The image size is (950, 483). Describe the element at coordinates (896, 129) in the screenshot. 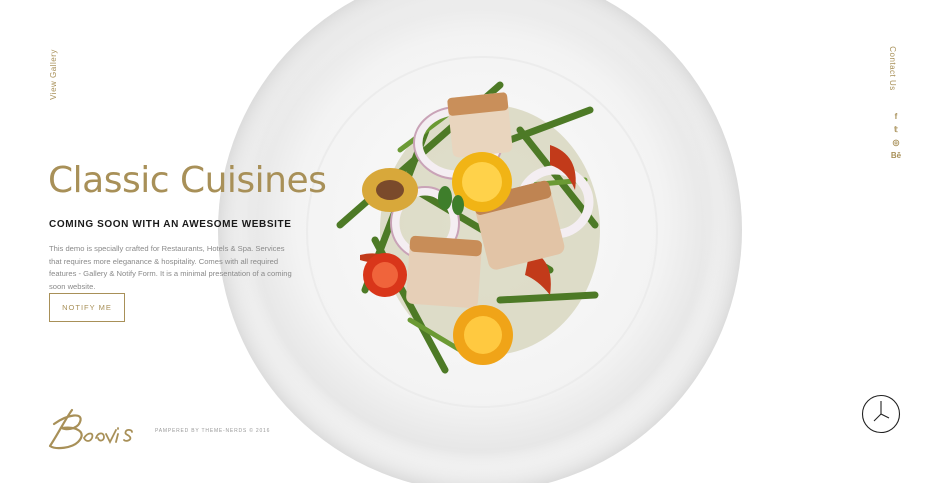

I see `twitter-icon: 𝕥` at that location.